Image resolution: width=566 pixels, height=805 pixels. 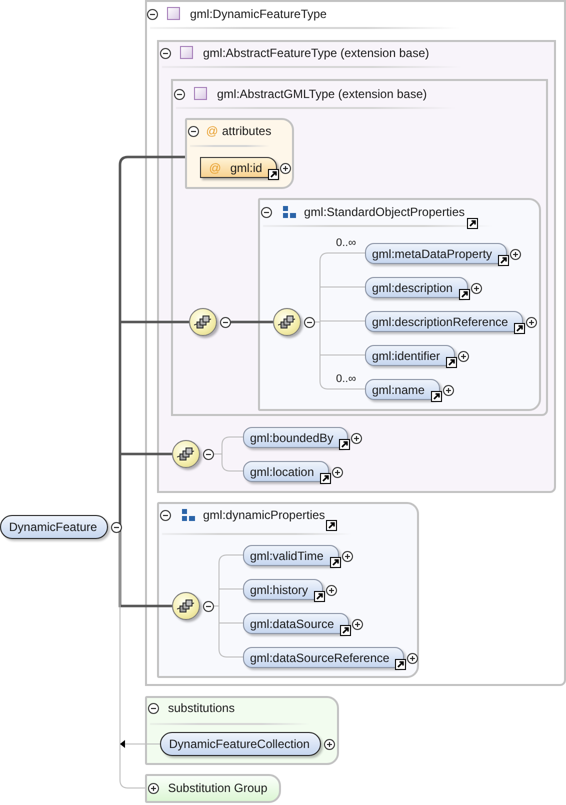 What do you see at coordinates (258, 14) in the screenshot?
I see `type-title: gml:DynamicFeatureType` at bounding box center [258, 14].